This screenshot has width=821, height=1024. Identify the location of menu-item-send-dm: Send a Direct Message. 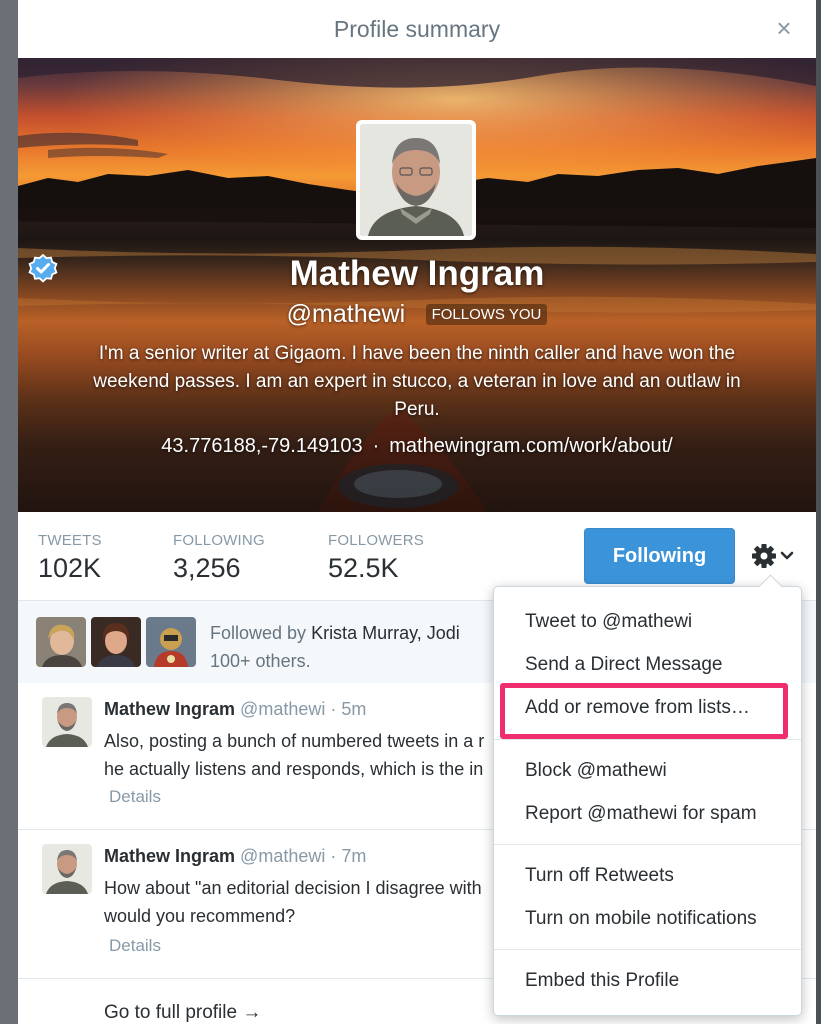
(624, 665).